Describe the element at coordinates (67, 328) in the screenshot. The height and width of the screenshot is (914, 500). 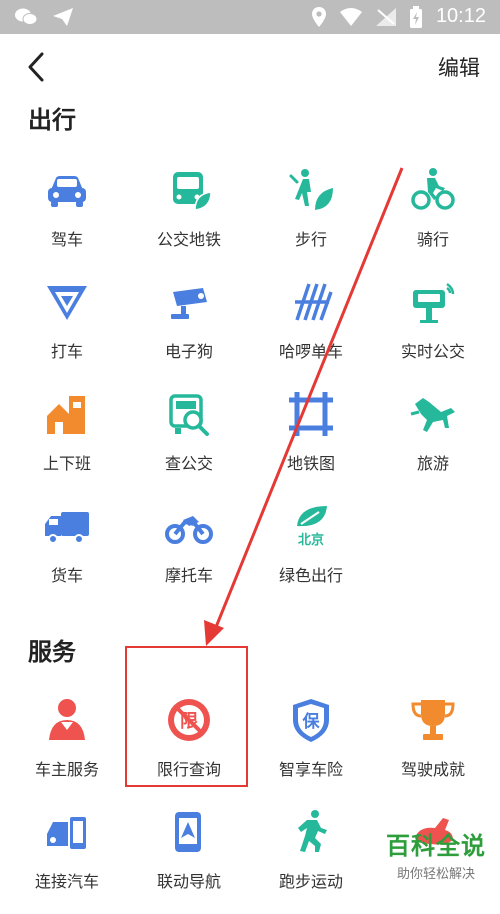
I see `tool-taxi: 打车` at that location.